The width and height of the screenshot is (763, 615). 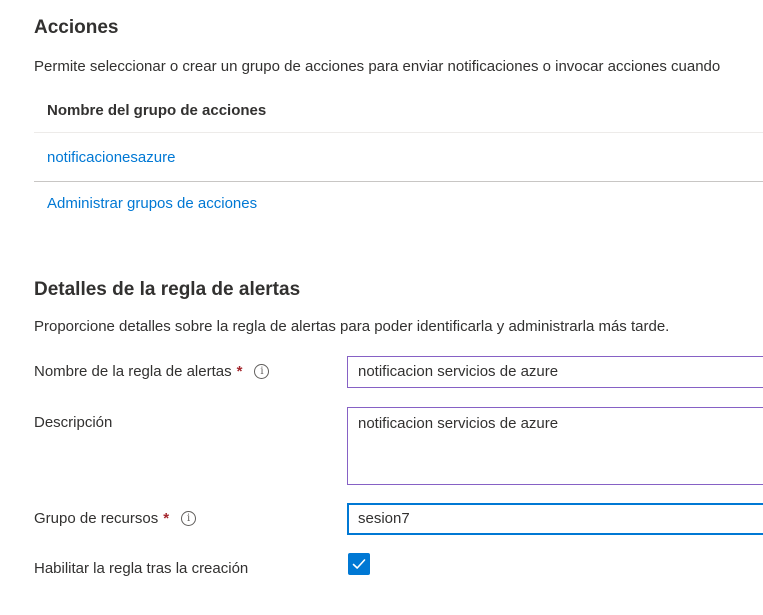 I want to click on table-column-header: Nombre del grupo de acciones, so click(x=398, y=111).